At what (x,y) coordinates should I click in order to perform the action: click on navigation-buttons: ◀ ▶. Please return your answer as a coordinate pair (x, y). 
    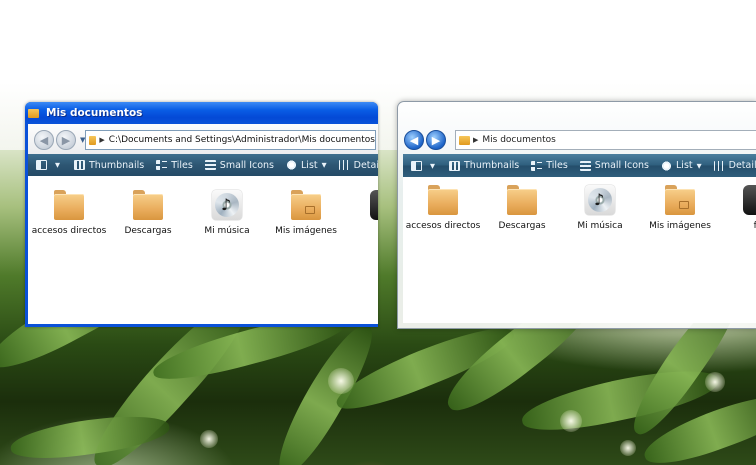
    Looking at the image, I should click on (425, 140).